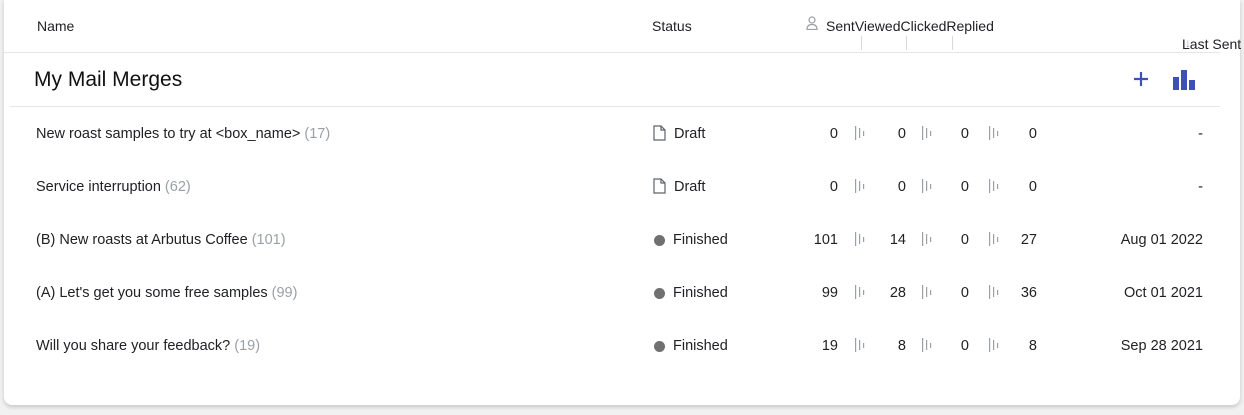  What do you see at coordinates (901, 346) in the screenshot?
I see `viewed-count: 8` at bounding box center [901, 346].